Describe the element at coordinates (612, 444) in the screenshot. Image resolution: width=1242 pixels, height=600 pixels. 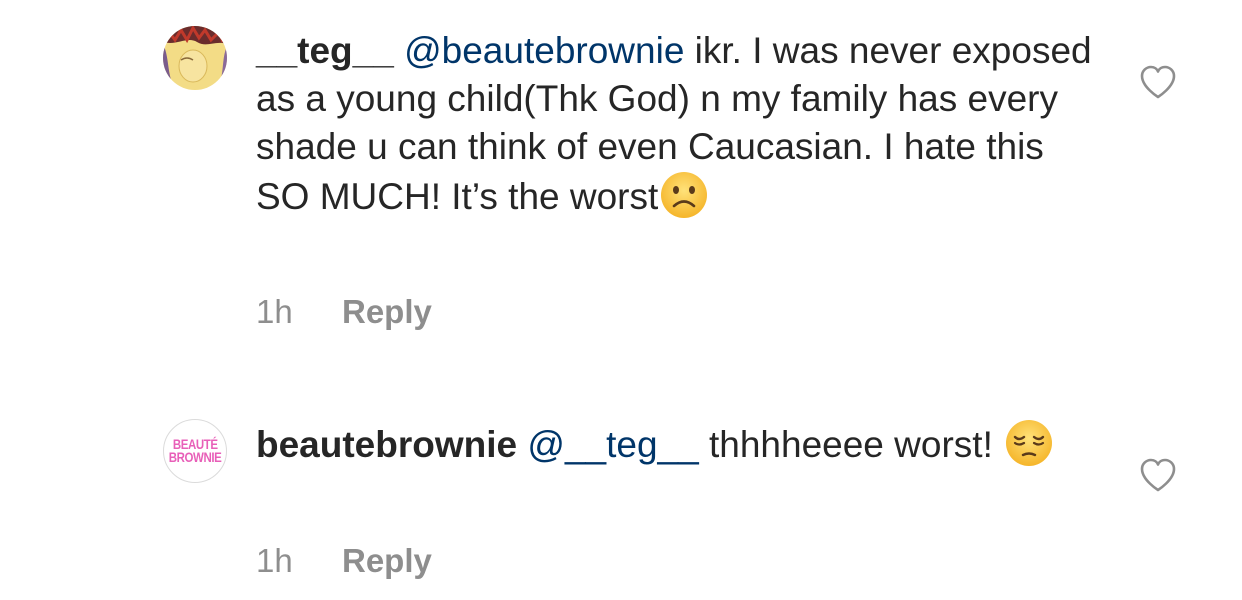
I see `comment-mention: @__teg__` at that location.